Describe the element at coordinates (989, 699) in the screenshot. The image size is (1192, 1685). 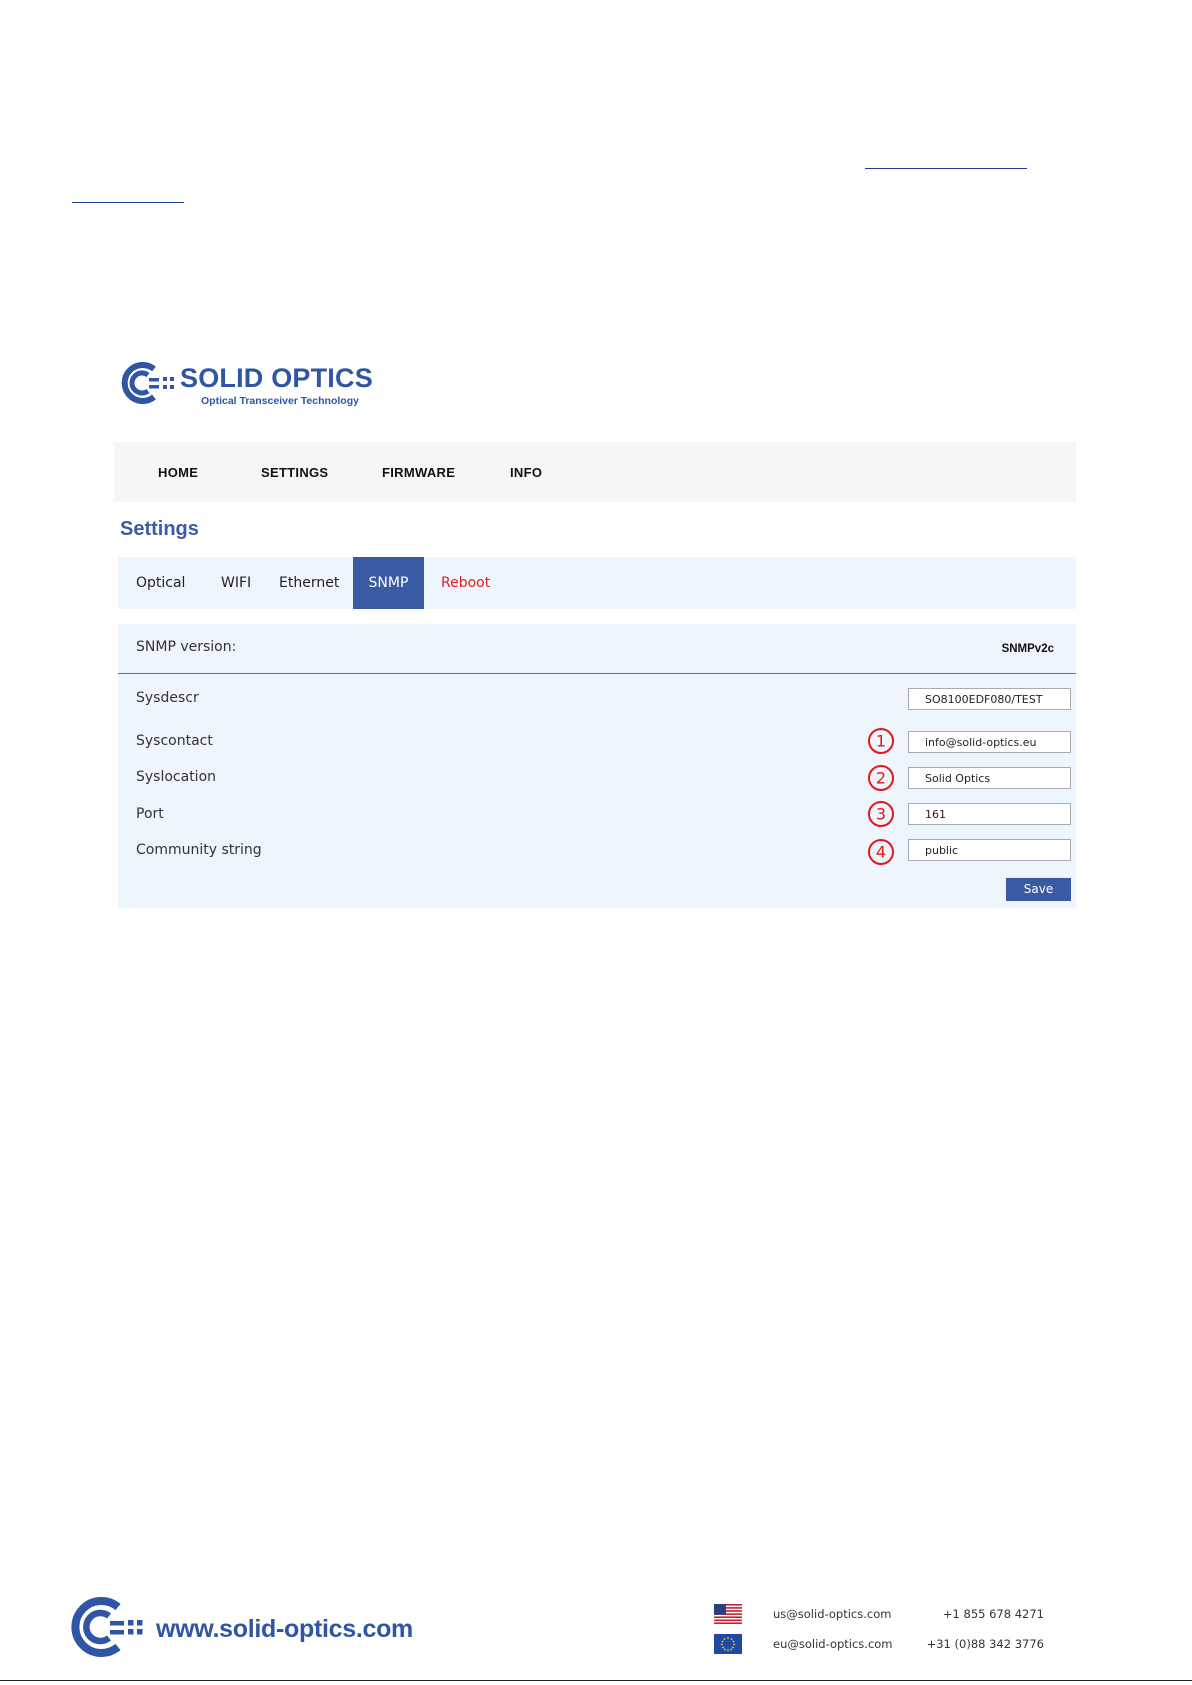
I see `sysdescr-field` at that location.